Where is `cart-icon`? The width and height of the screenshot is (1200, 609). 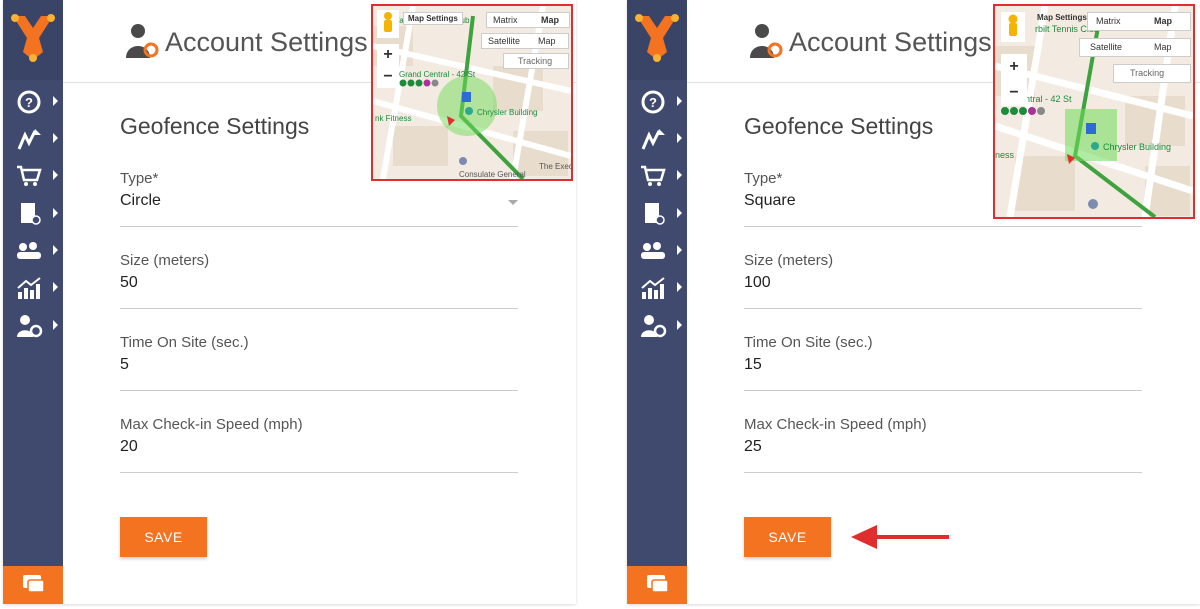 cart-icon is located at coordinates (653, 175).